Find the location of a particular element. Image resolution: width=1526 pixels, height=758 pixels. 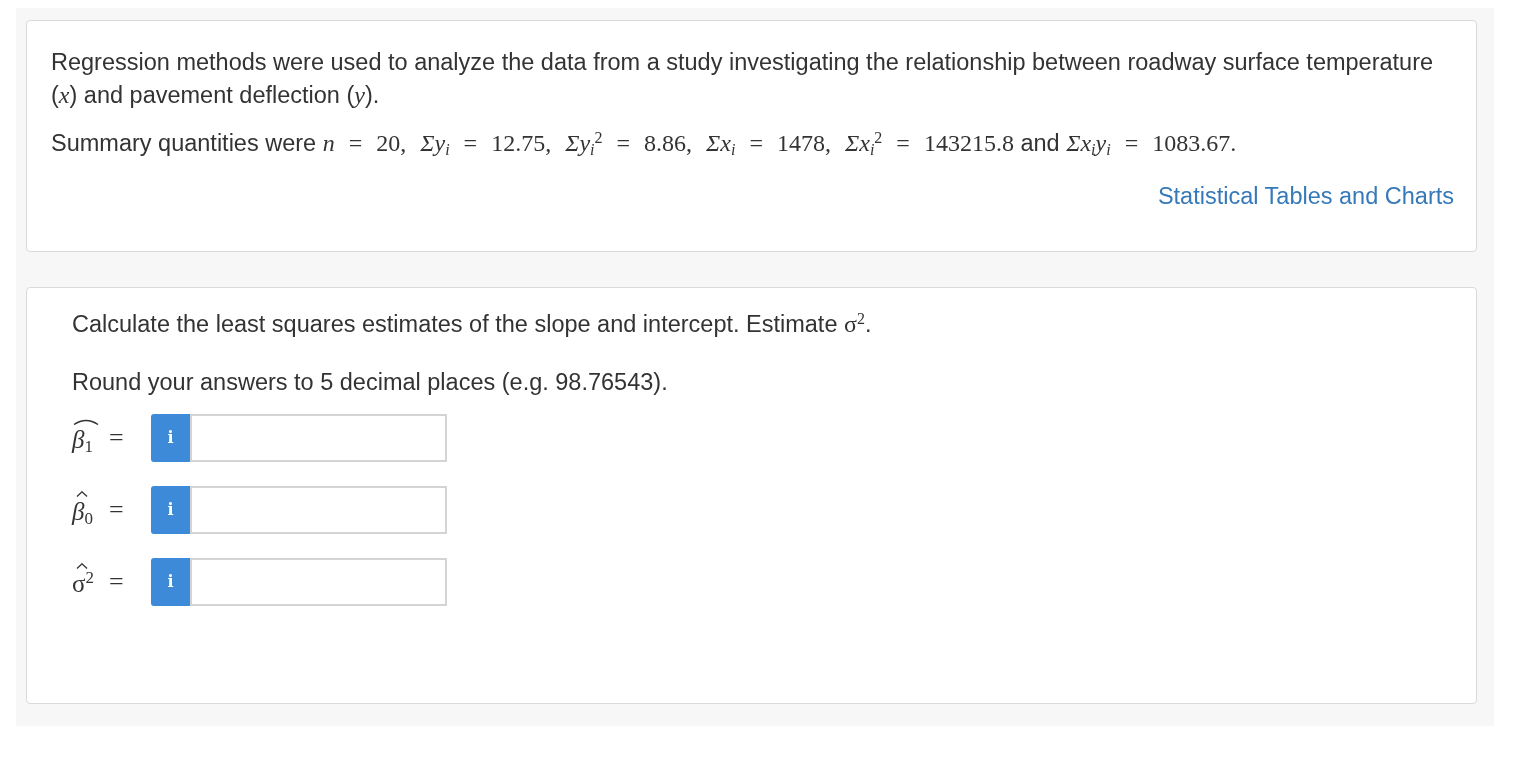

answer-label: β$_{1}$ is located at coordinates (82, 439).